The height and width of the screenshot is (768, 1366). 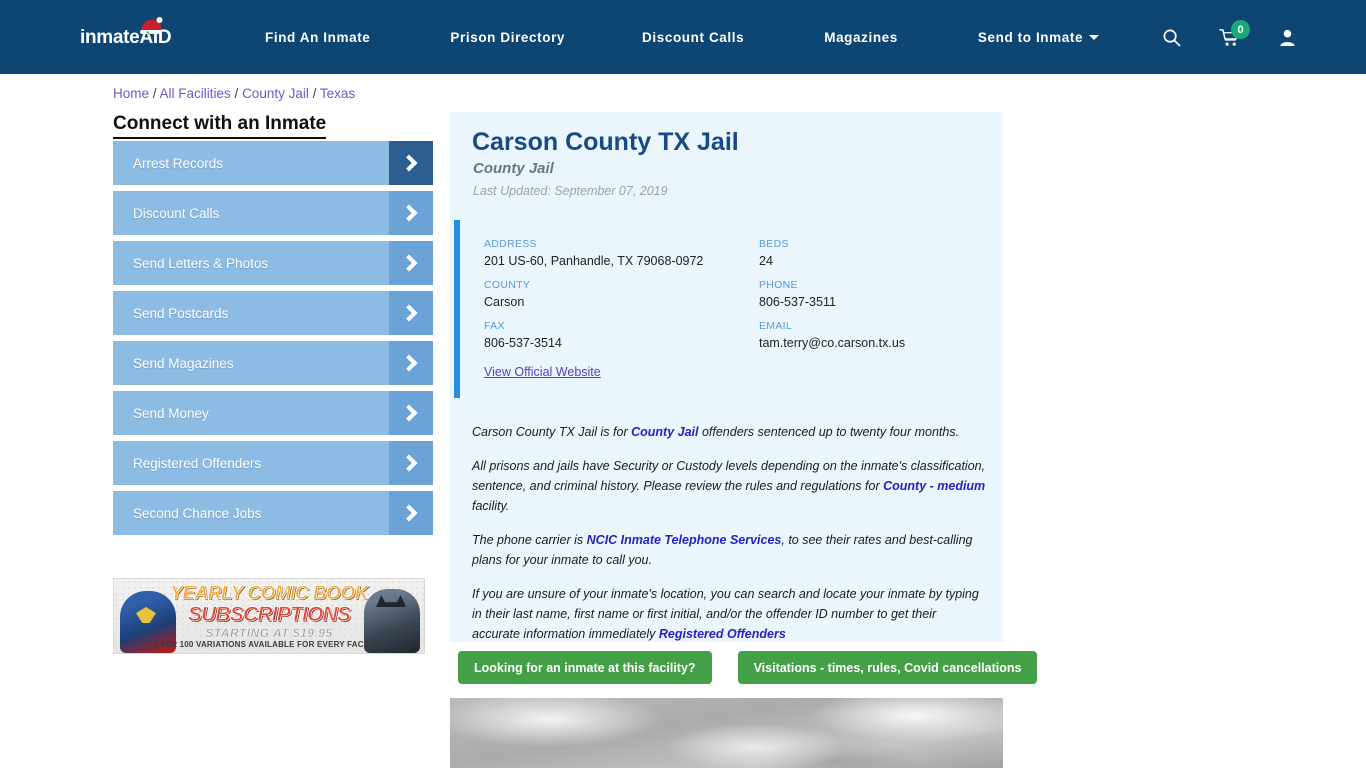 I want to click on sidebar-item-second-chance-jobs: Second Chance Jobs, so click(x=273, y=513).